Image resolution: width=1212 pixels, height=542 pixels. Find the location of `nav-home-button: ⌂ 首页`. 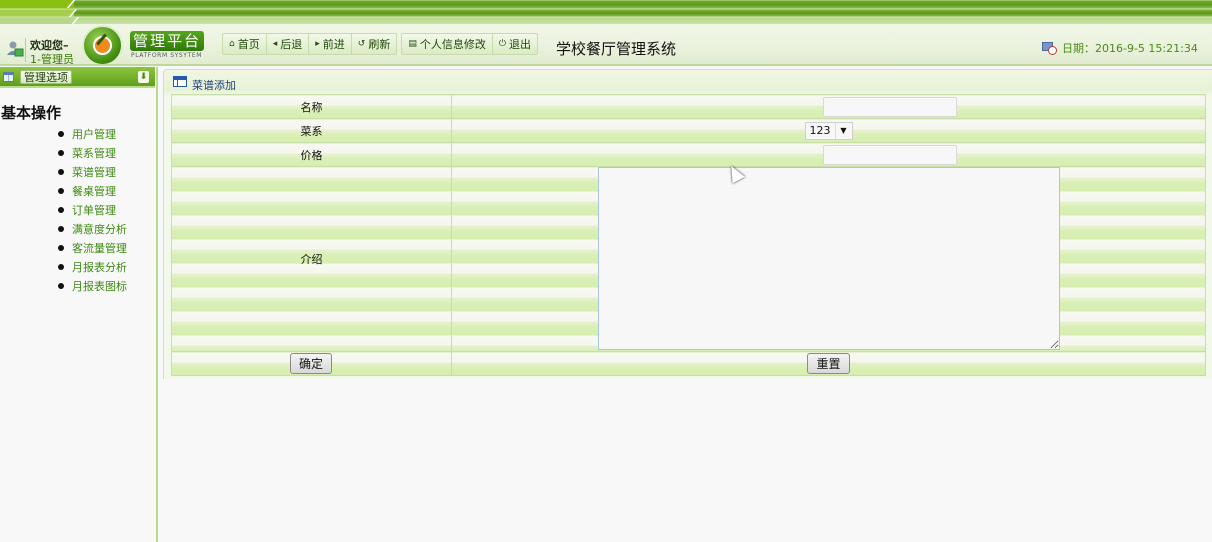

nav-home-button: ⌂ 首页 is located at coordinates (245, 44).